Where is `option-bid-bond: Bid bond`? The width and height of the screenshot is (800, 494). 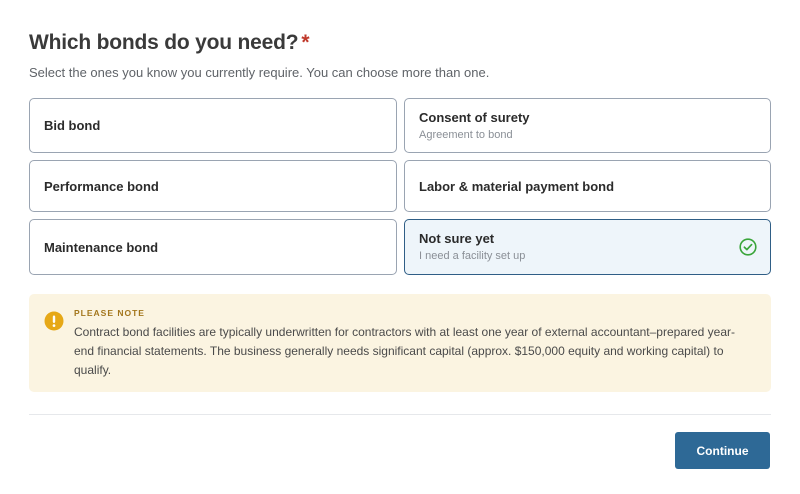 option-bid-bond: Bid bond is located at coordinates (213, 125).